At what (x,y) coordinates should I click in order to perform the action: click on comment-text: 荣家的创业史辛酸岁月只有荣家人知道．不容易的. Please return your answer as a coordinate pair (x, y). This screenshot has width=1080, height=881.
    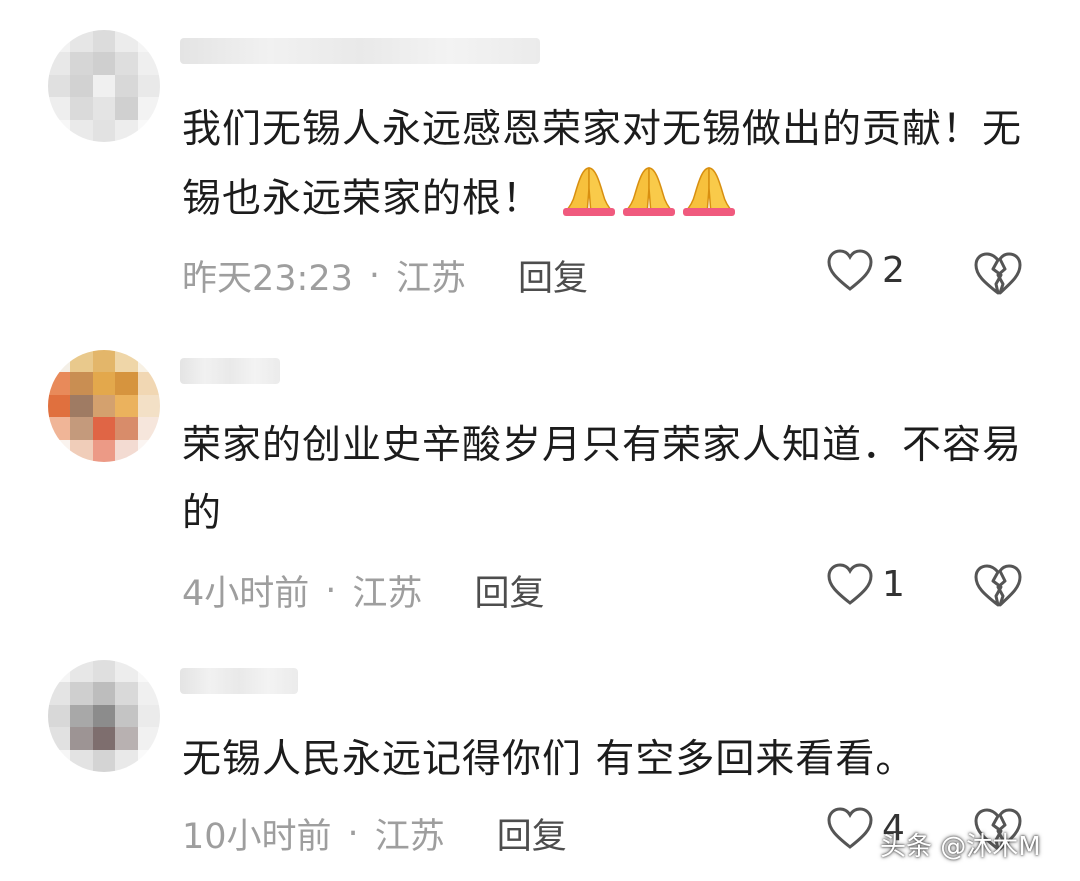
    Looking at the image, I should click on (602, 480).